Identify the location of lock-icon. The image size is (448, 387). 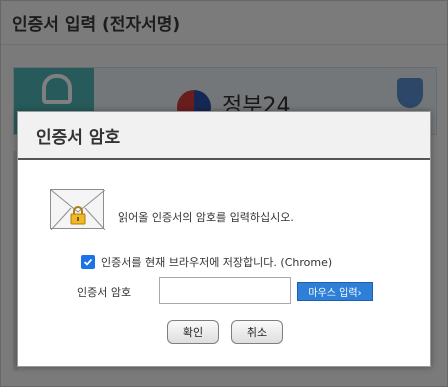
(78, 215).